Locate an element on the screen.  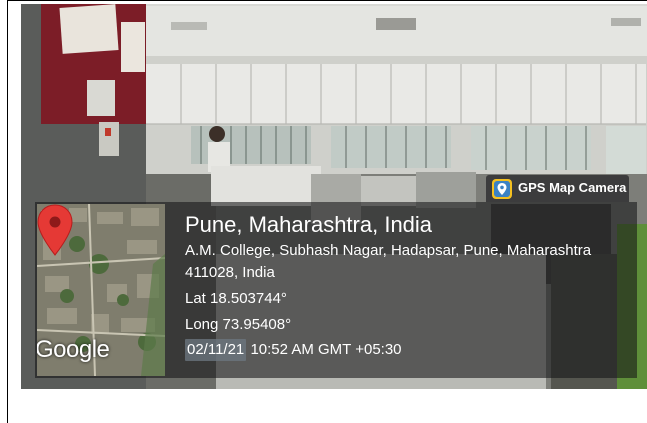
page-left-rule is located at coordinates (7, 211).